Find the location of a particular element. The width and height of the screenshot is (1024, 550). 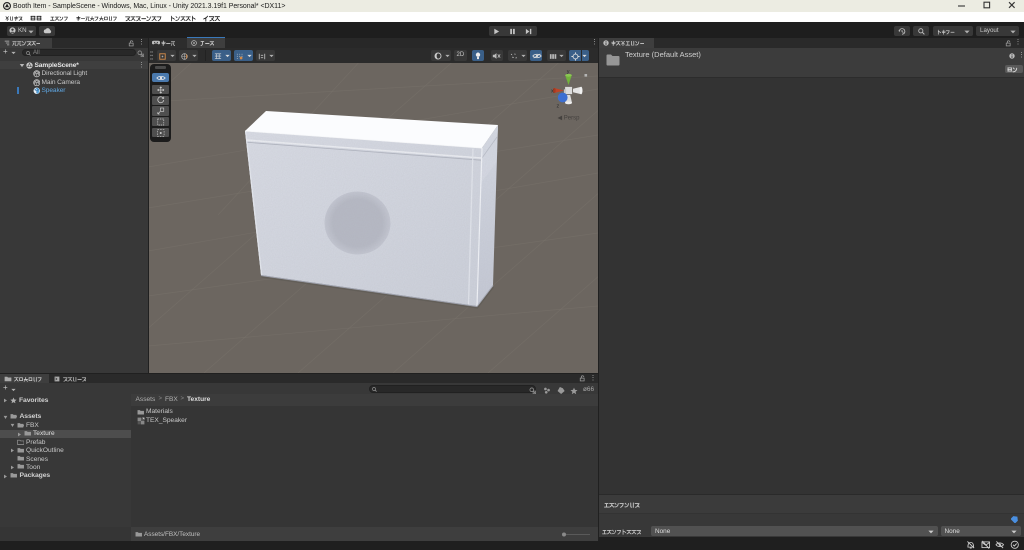

svg-text: z is located at coordinates (558, 107).